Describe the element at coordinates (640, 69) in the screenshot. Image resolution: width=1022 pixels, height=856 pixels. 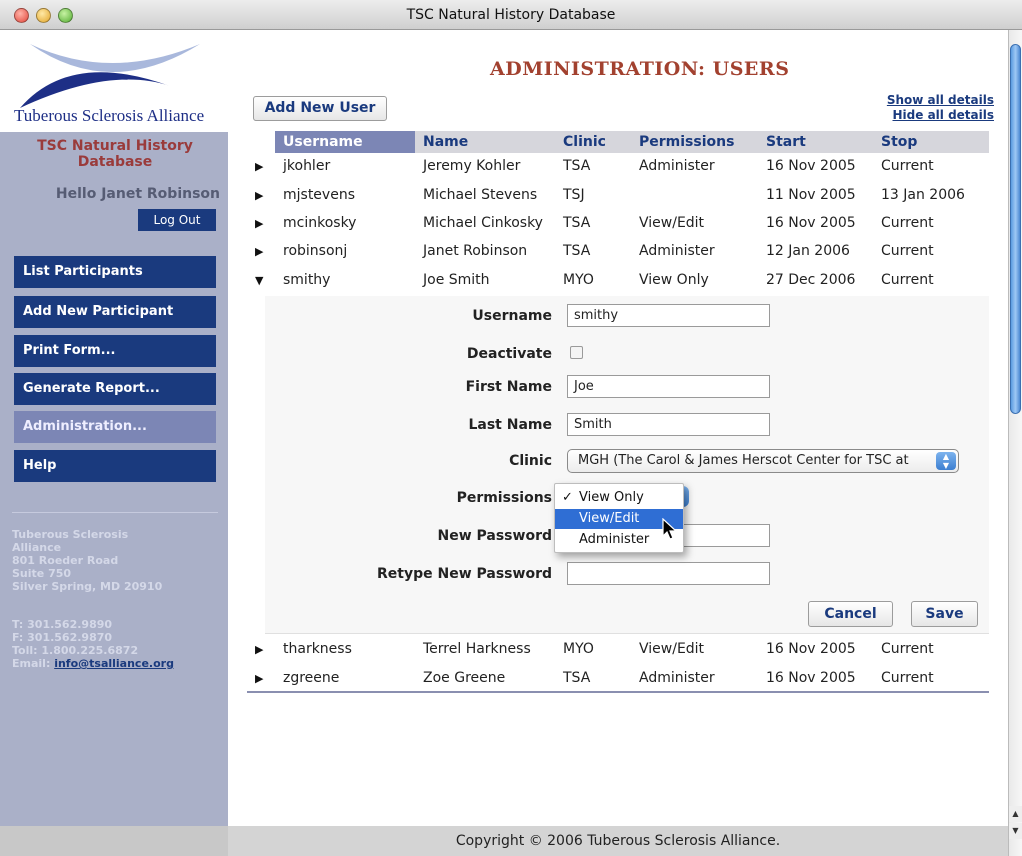
I see `page-title: ADMINISTRATION: USERS` at that location.